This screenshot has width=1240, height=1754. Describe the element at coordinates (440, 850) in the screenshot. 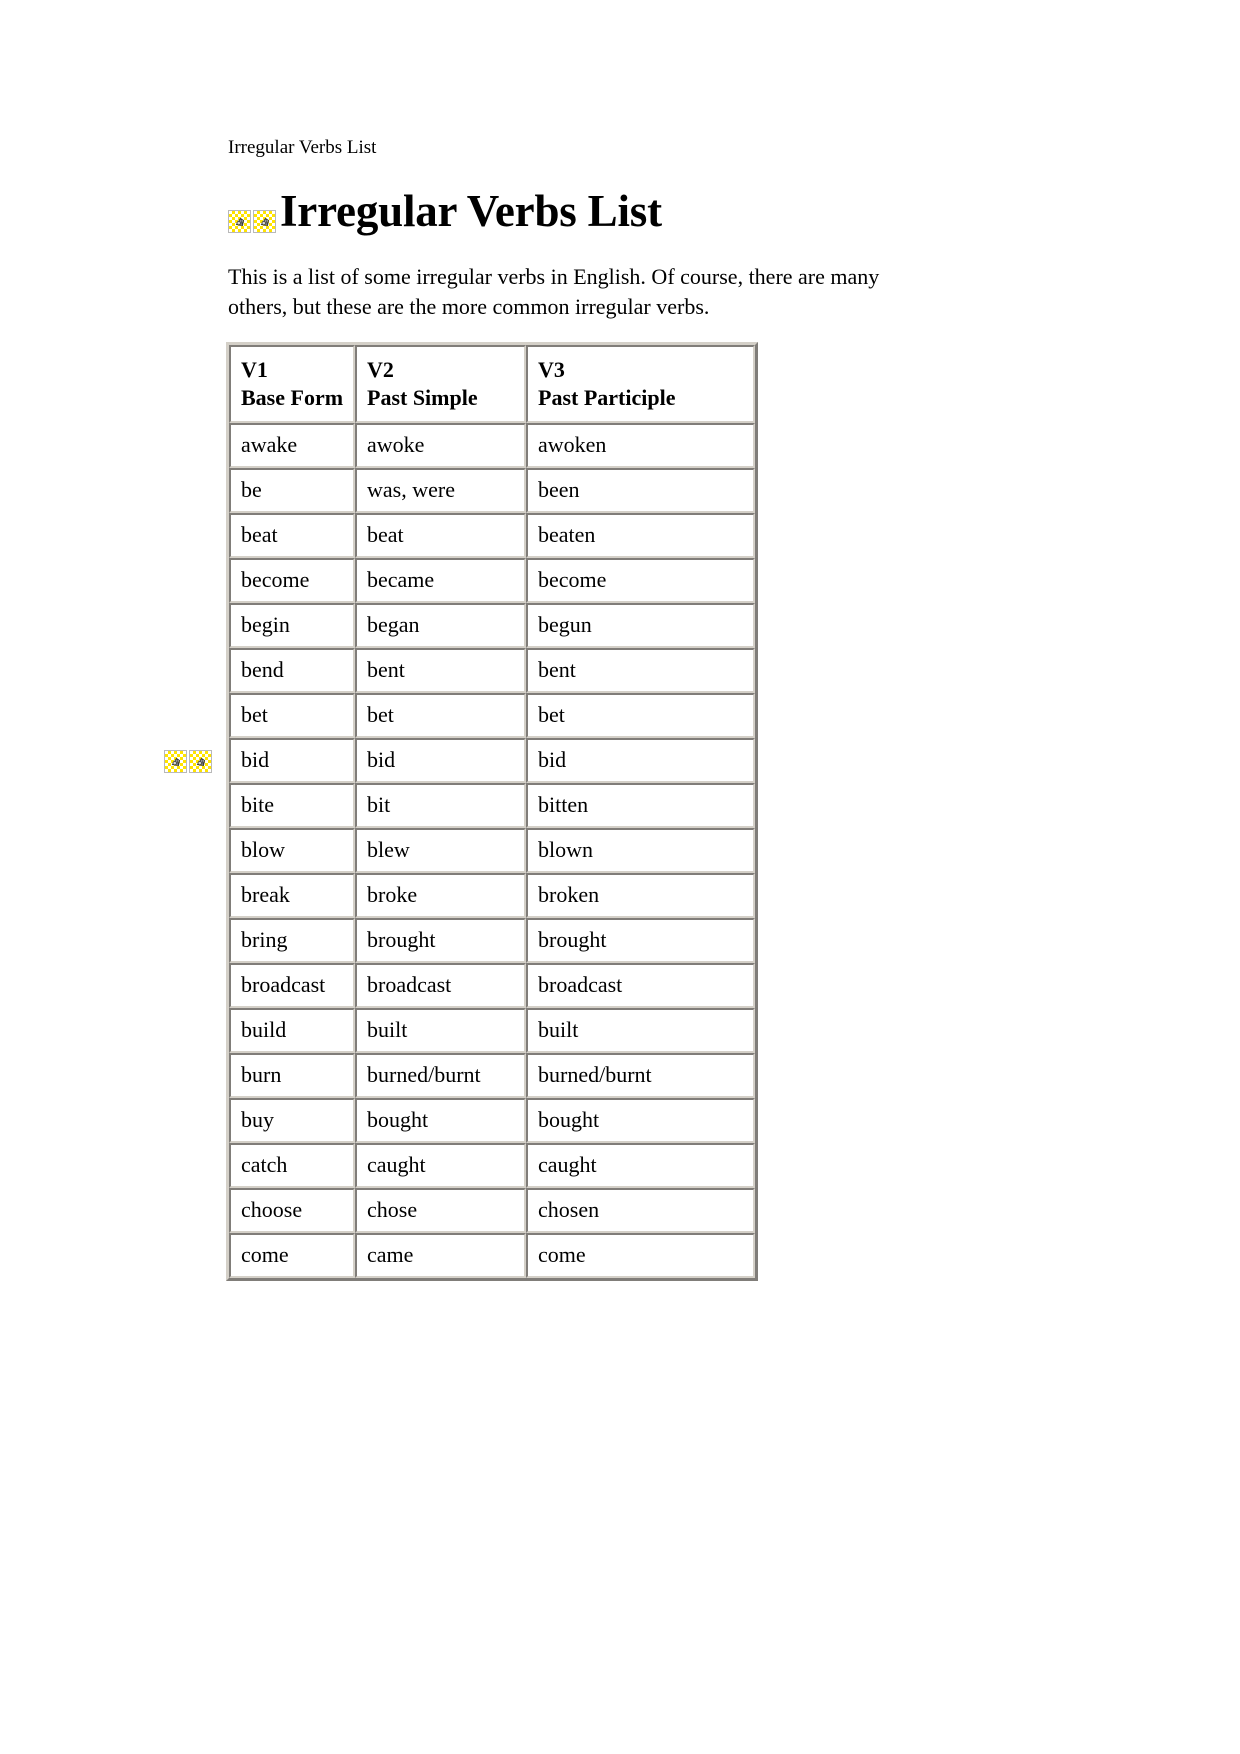

I see `table-cell-v2: blew` at that location.